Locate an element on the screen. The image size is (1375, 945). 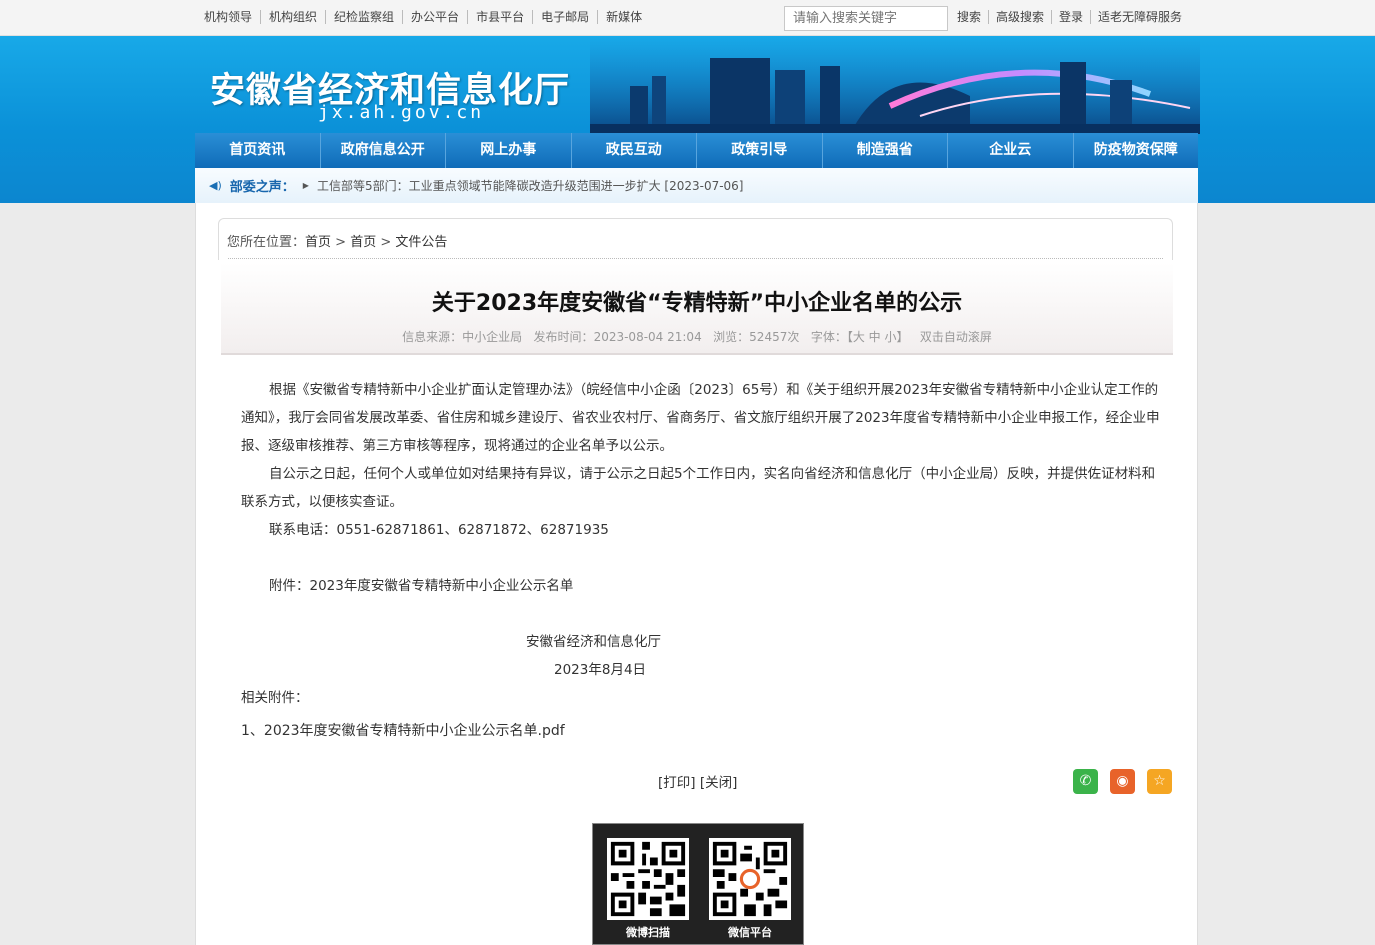
top-link-county: 市县平台 is located at coordinates (499, 17).